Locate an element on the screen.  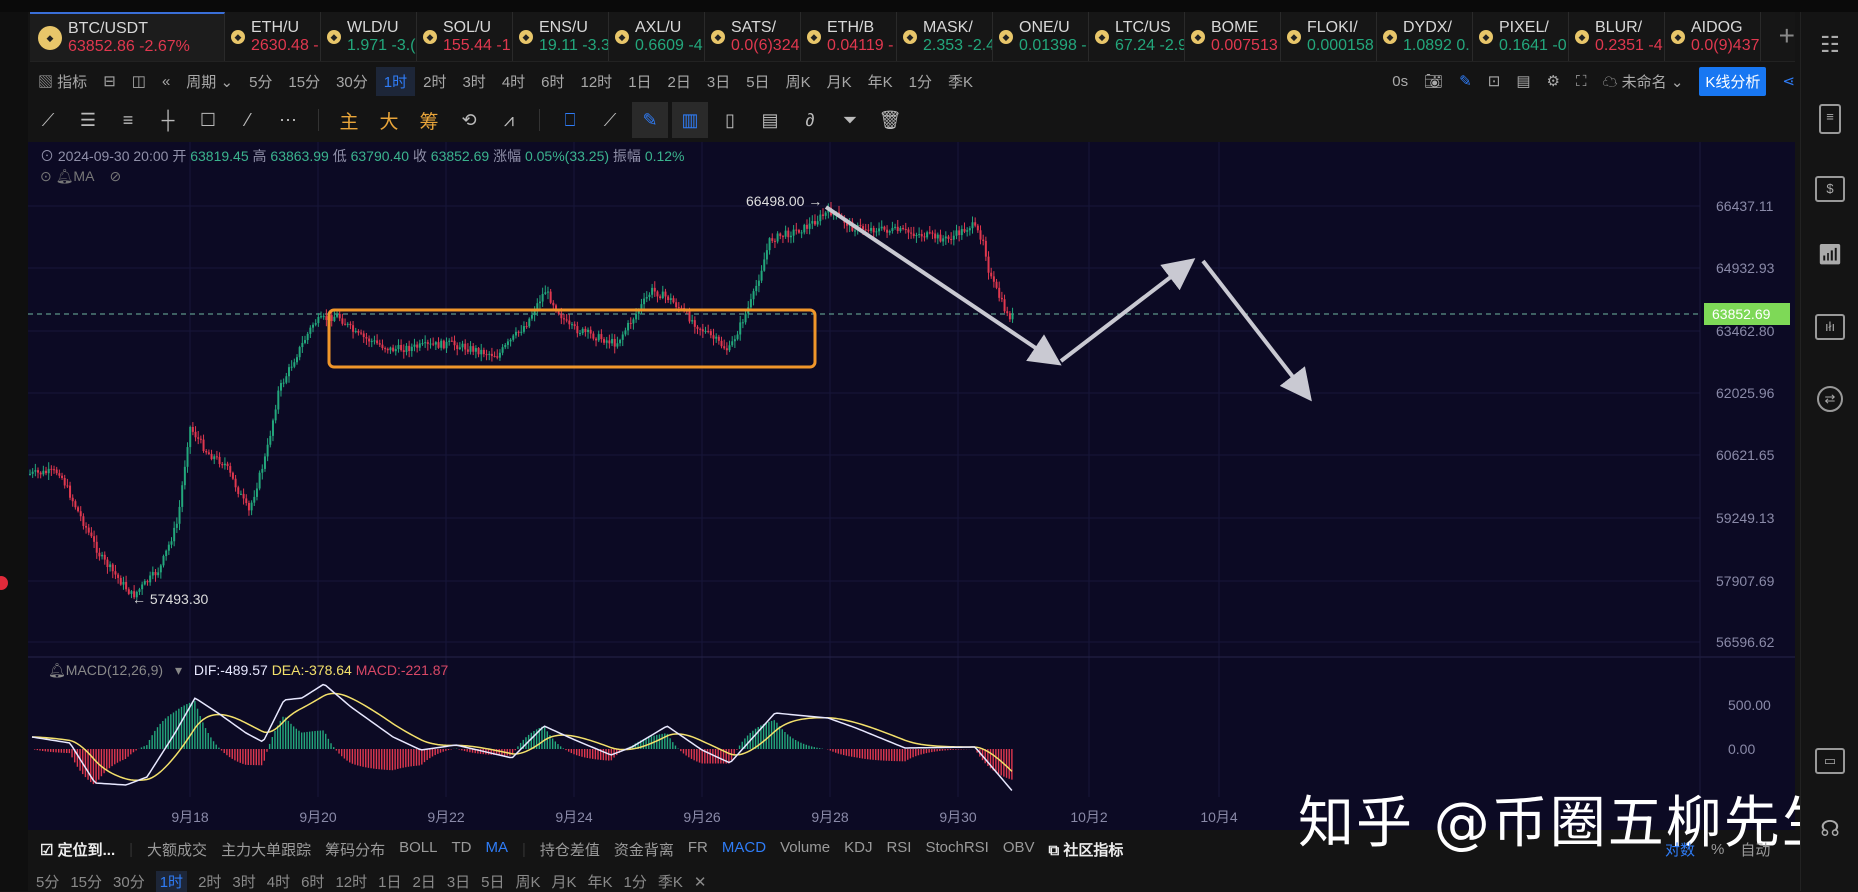
symbol-tab: ◆ ENS/U 19.11 -3.3 is located at coordinates (561, 36).